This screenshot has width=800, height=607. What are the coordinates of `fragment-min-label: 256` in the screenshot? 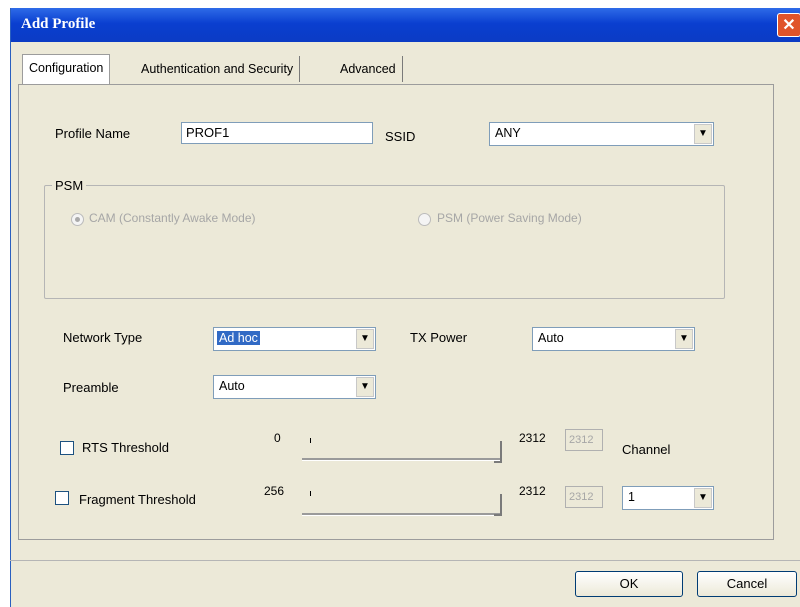 It's located at (274, 491).